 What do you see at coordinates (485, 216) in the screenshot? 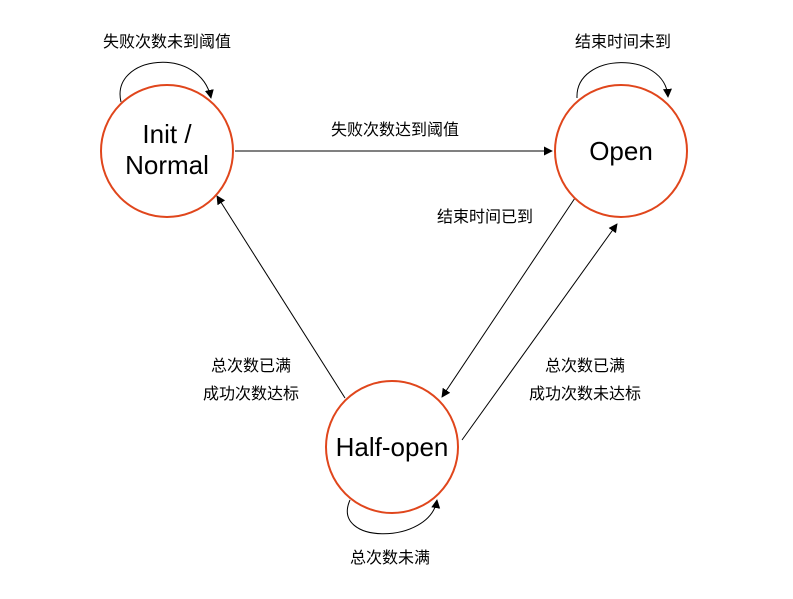
I see `open-to-half-open-label: 结束时间已到` at bounding box center [485, 216].